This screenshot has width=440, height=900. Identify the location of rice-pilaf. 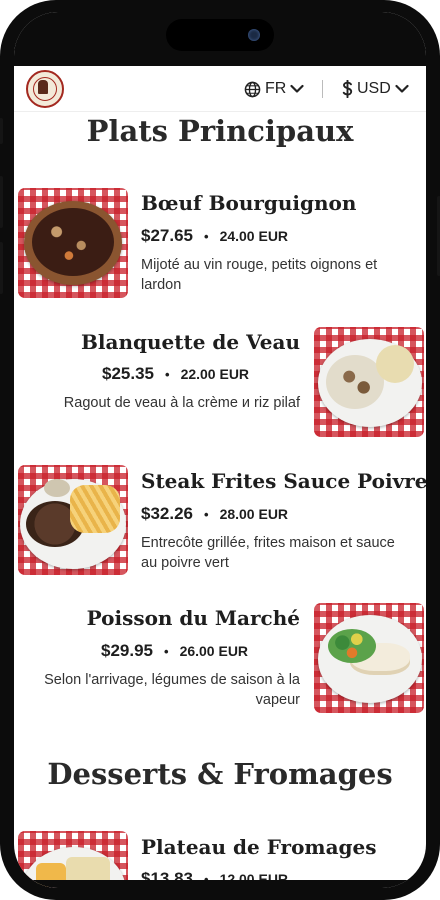
(395, 364).